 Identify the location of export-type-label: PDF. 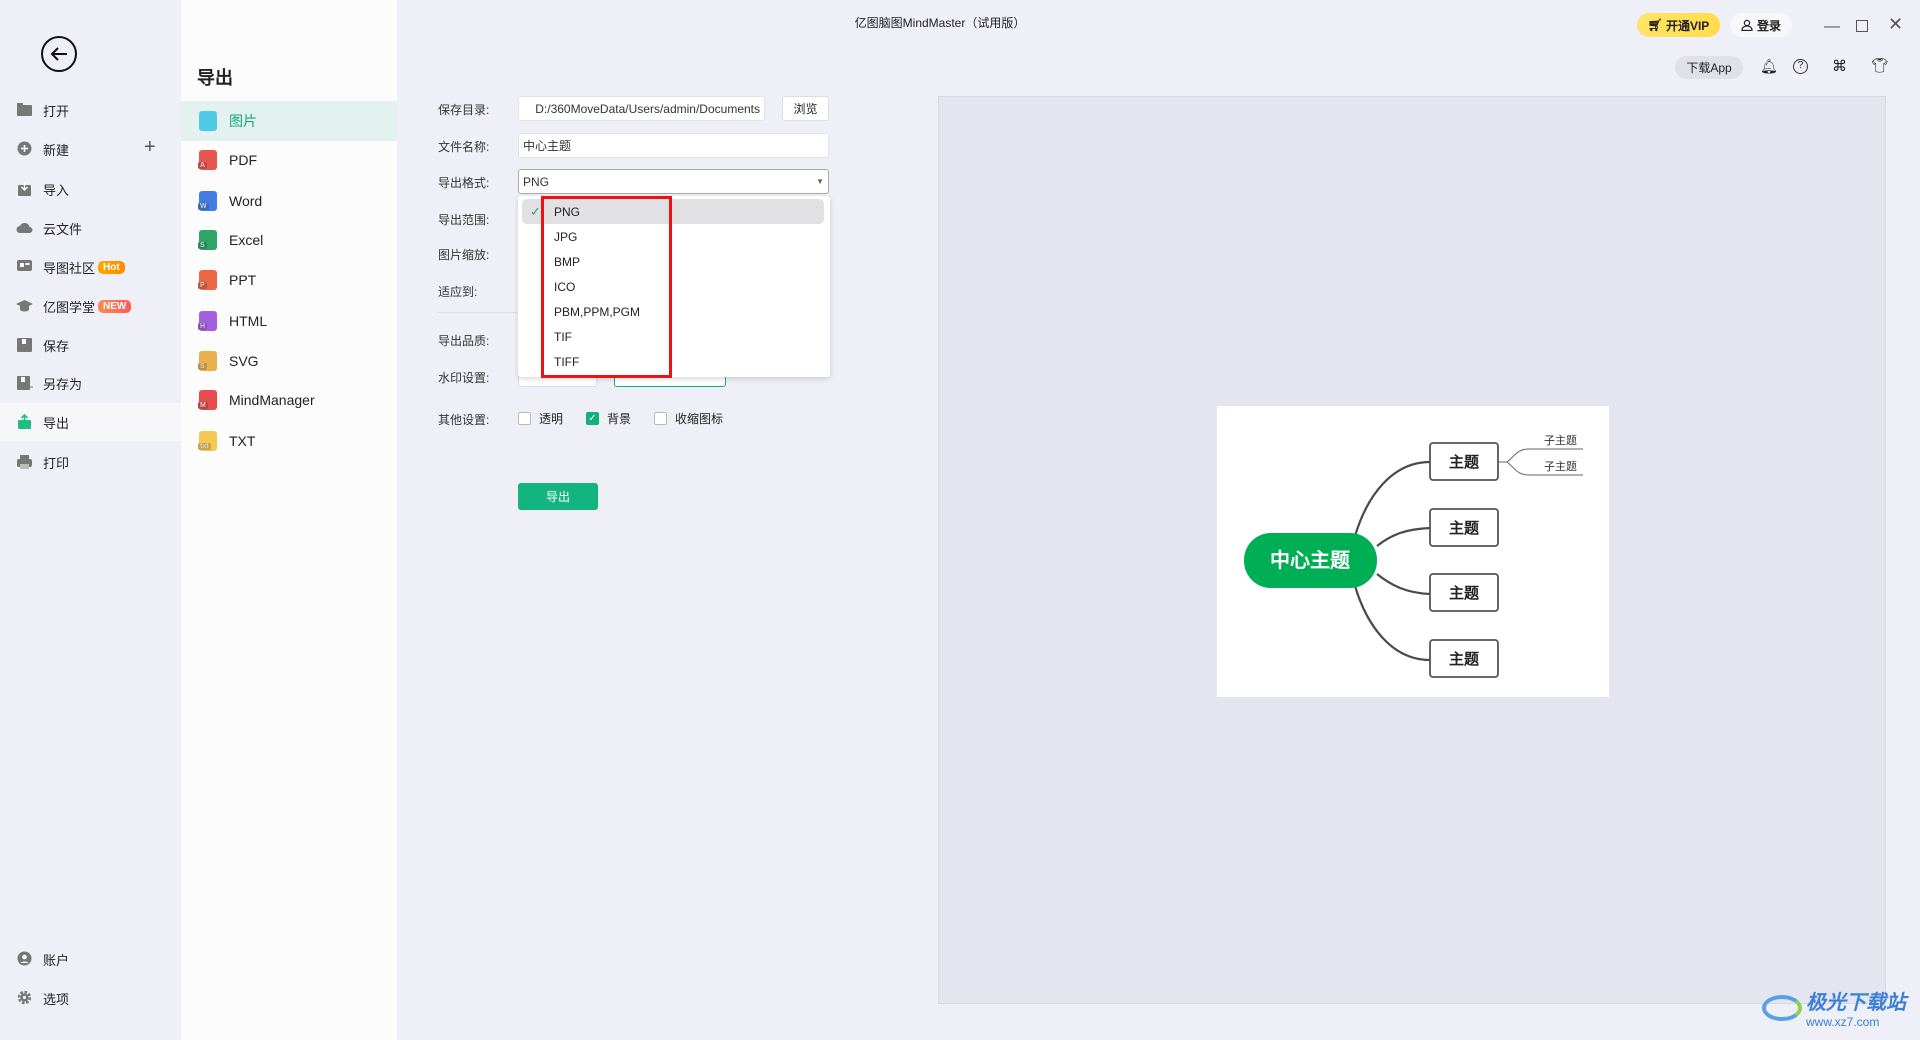
(243, 160).